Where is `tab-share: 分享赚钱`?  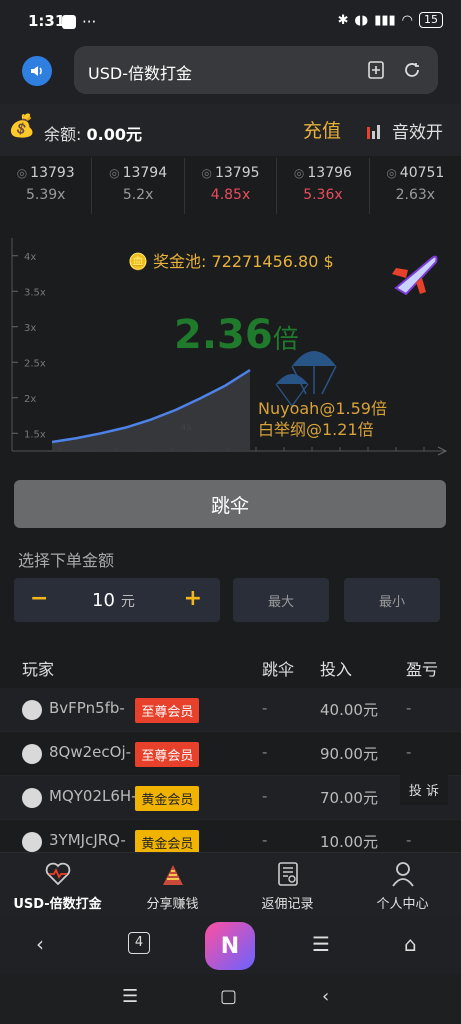
tab-share: 分享赚钱 is located at coordinates (172, 885).